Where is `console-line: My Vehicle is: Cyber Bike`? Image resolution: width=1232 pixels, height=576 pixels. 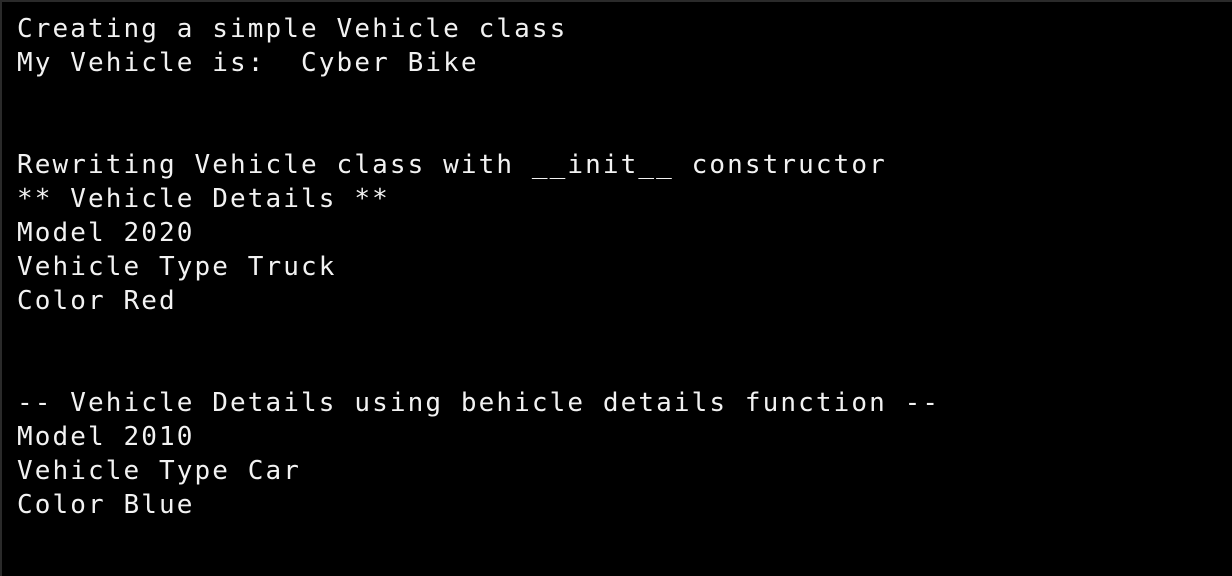
console-line: My Vehicle is: Cyber Bike is located at coordinates (248, 63).